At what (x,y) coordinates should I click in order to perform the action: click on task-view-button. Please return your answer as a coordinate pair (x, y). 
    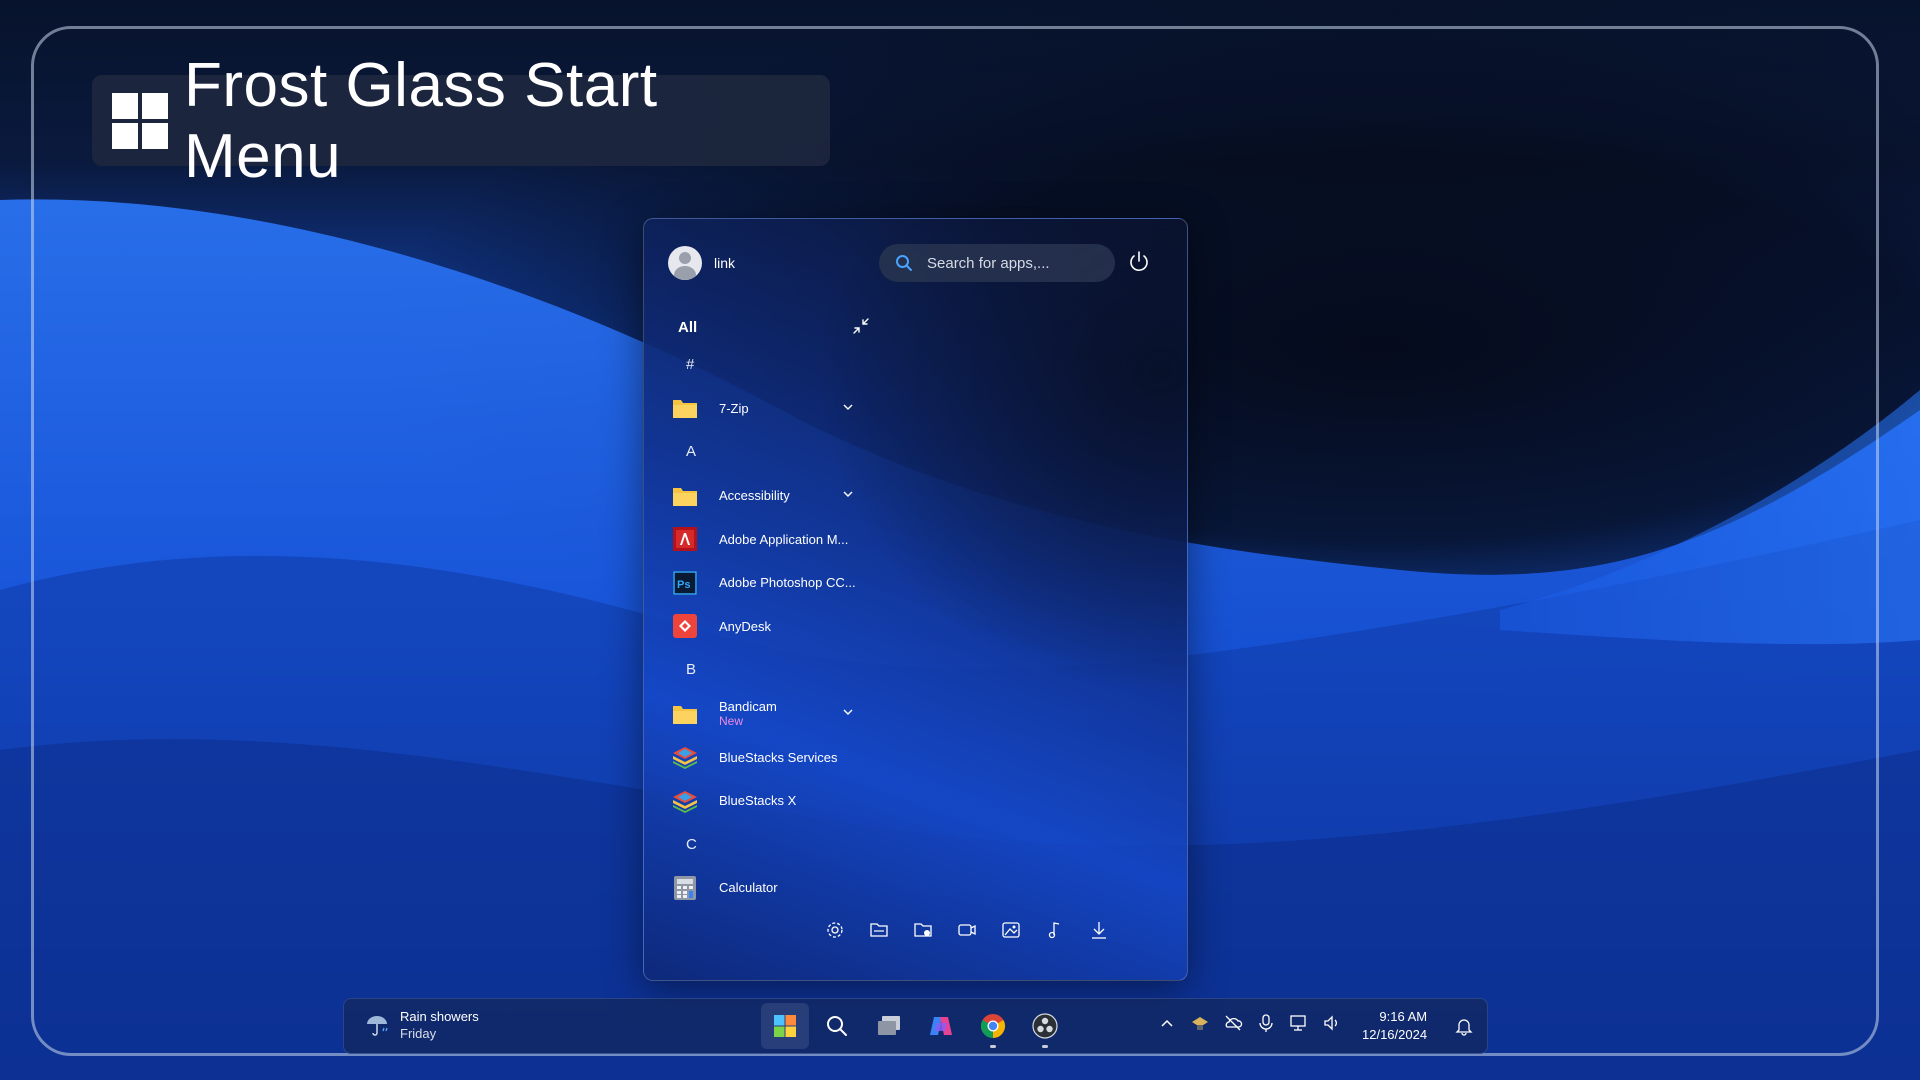
    Looking at the image, I should click on (889, 1026).